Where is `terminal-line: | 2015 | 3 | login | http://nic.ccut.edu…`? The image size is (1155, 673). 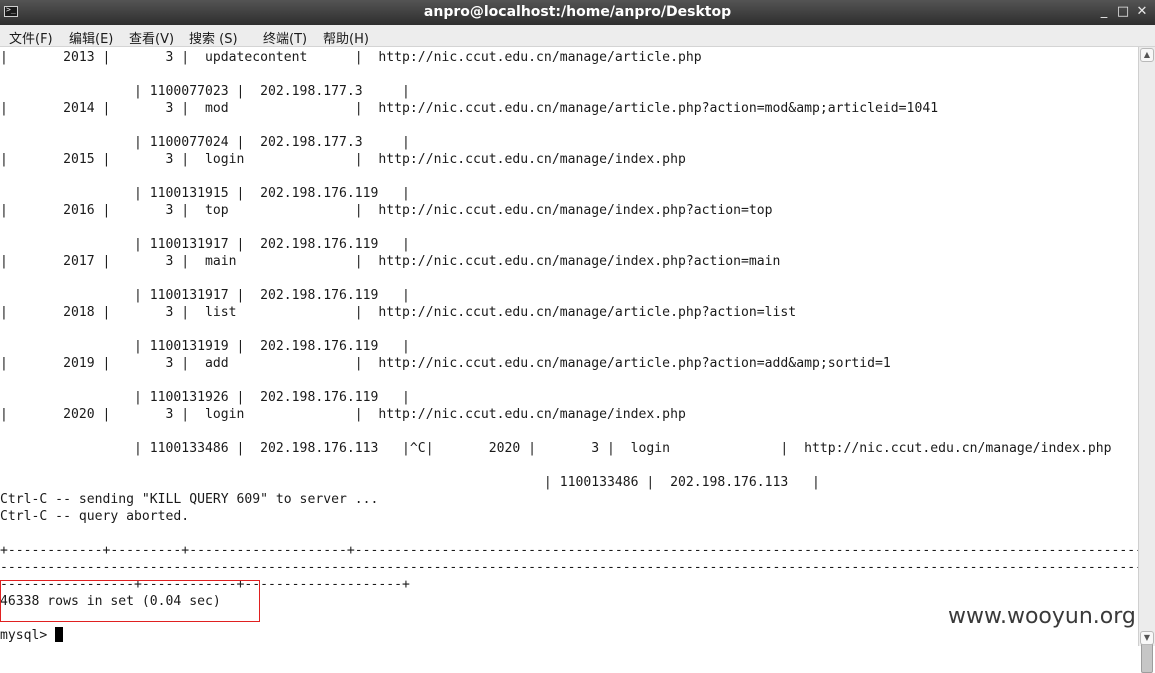
terminal-line: | 2015 | 3 | login | http://nic.ccut.edu… is located at coordinates (343, 159).